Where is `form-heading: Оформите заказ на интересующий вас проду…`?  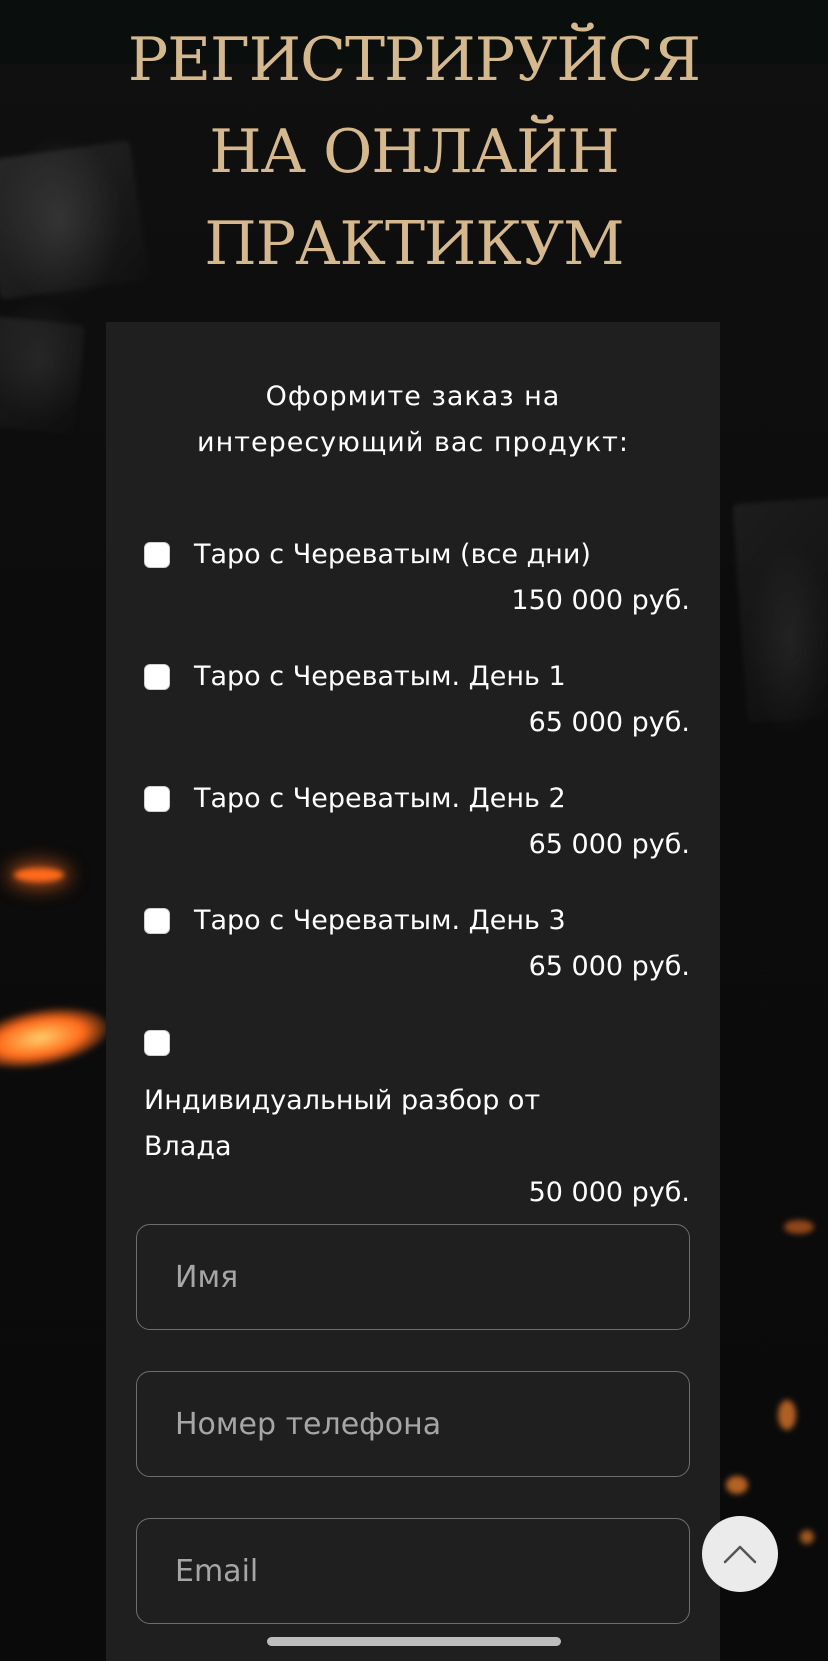 form-heading: Оформите заказ на интересующий вас проду… is located at coordinates (413, 419).